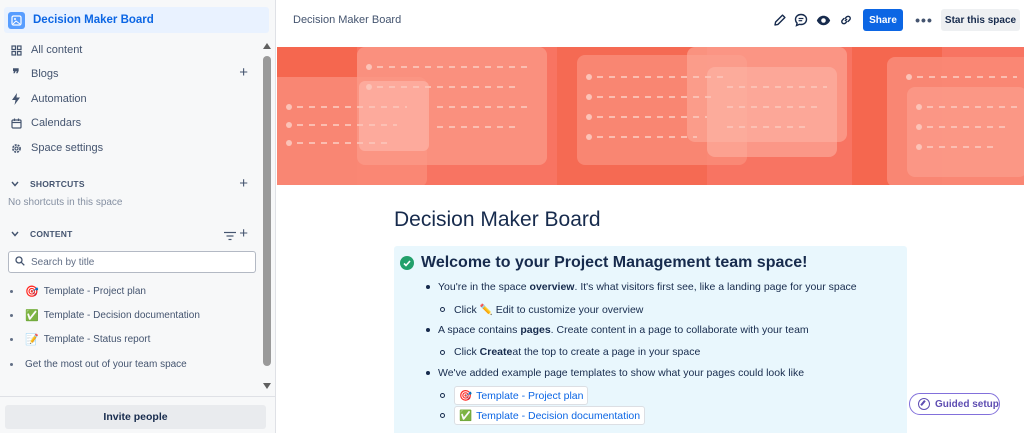 Image resolution: width=1024 pixels, height=433 pixels. What do you see at coordinates (16, 50) in the screenshot?
I see `grid-icon` at bounding box center [16, 50].